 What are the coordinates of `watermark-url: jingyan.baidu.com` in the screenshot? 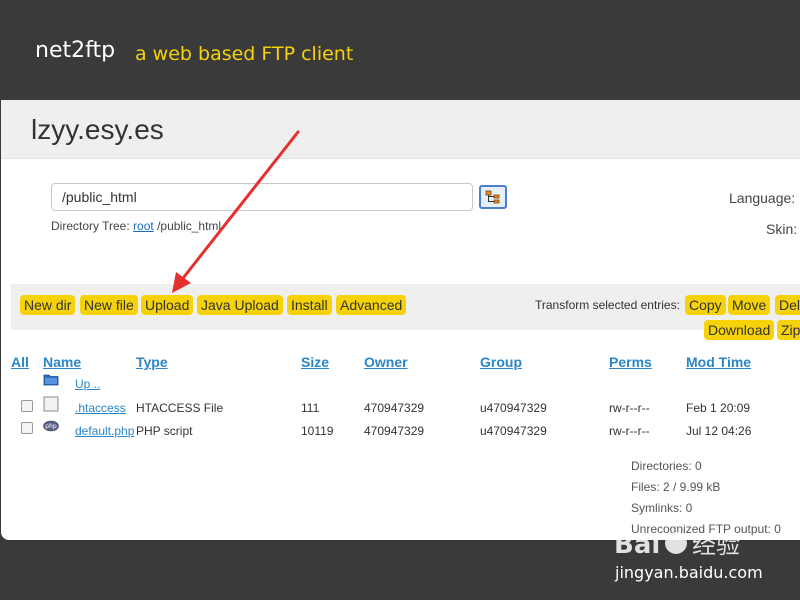 It's located at (689, 572).